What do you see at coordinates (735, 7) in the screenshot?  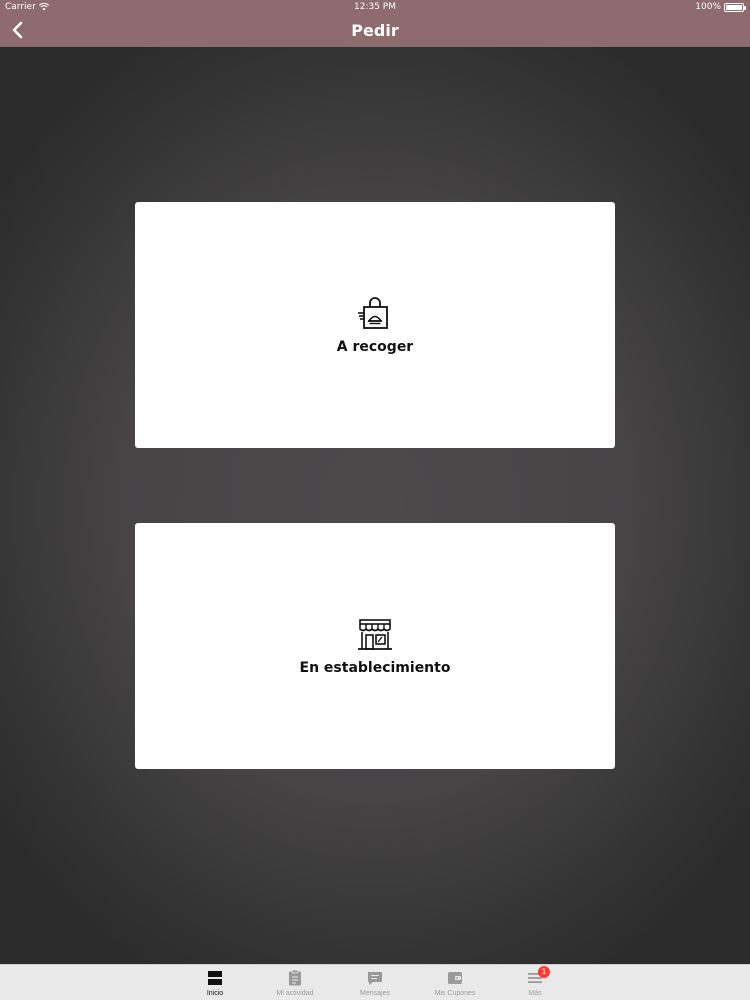 I see `battery-icon` at bounding box center [735, 7].